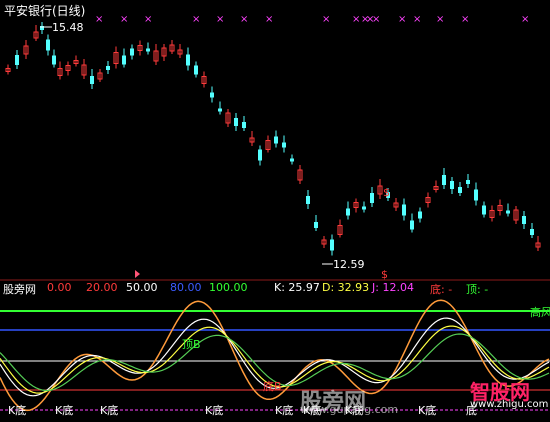  What do you see at coordinates (477, 289) in the screenshot?
I see `top-value: 顶: -` at bounding box center [477, 289].